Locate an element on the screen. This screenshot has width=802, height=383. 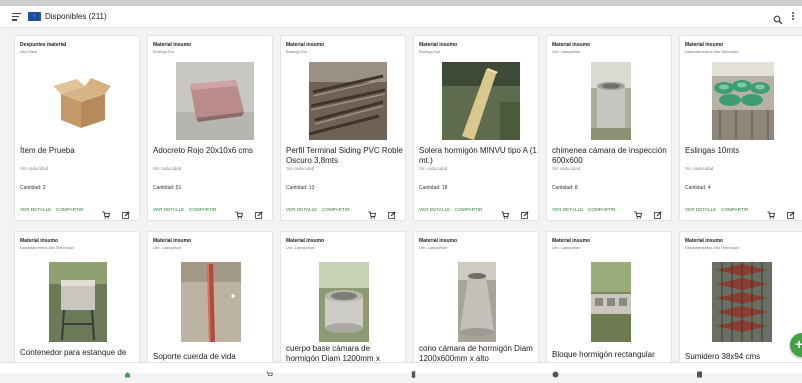
product-name: Solera hormigón MINVU tipo A (1 mt.) is located at coordinates (478, 155).